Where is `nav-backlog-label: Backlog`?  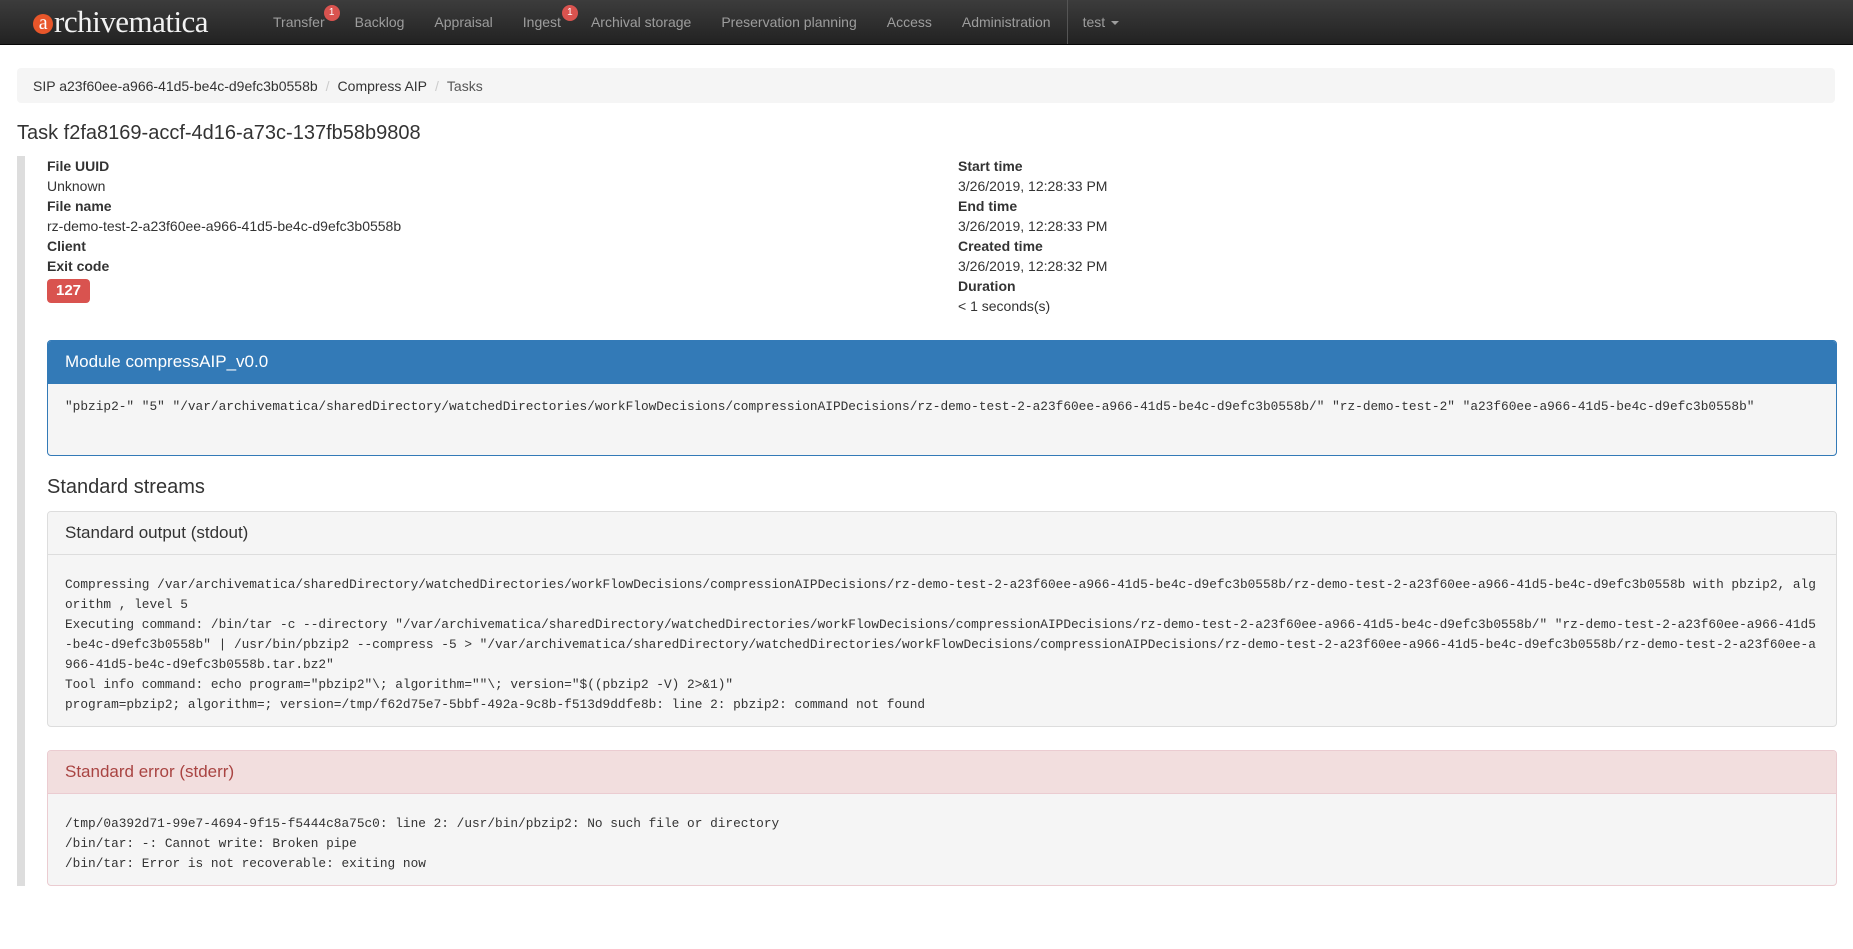 nav-backlog-label: Backlog is located at coordinates (379, 22).